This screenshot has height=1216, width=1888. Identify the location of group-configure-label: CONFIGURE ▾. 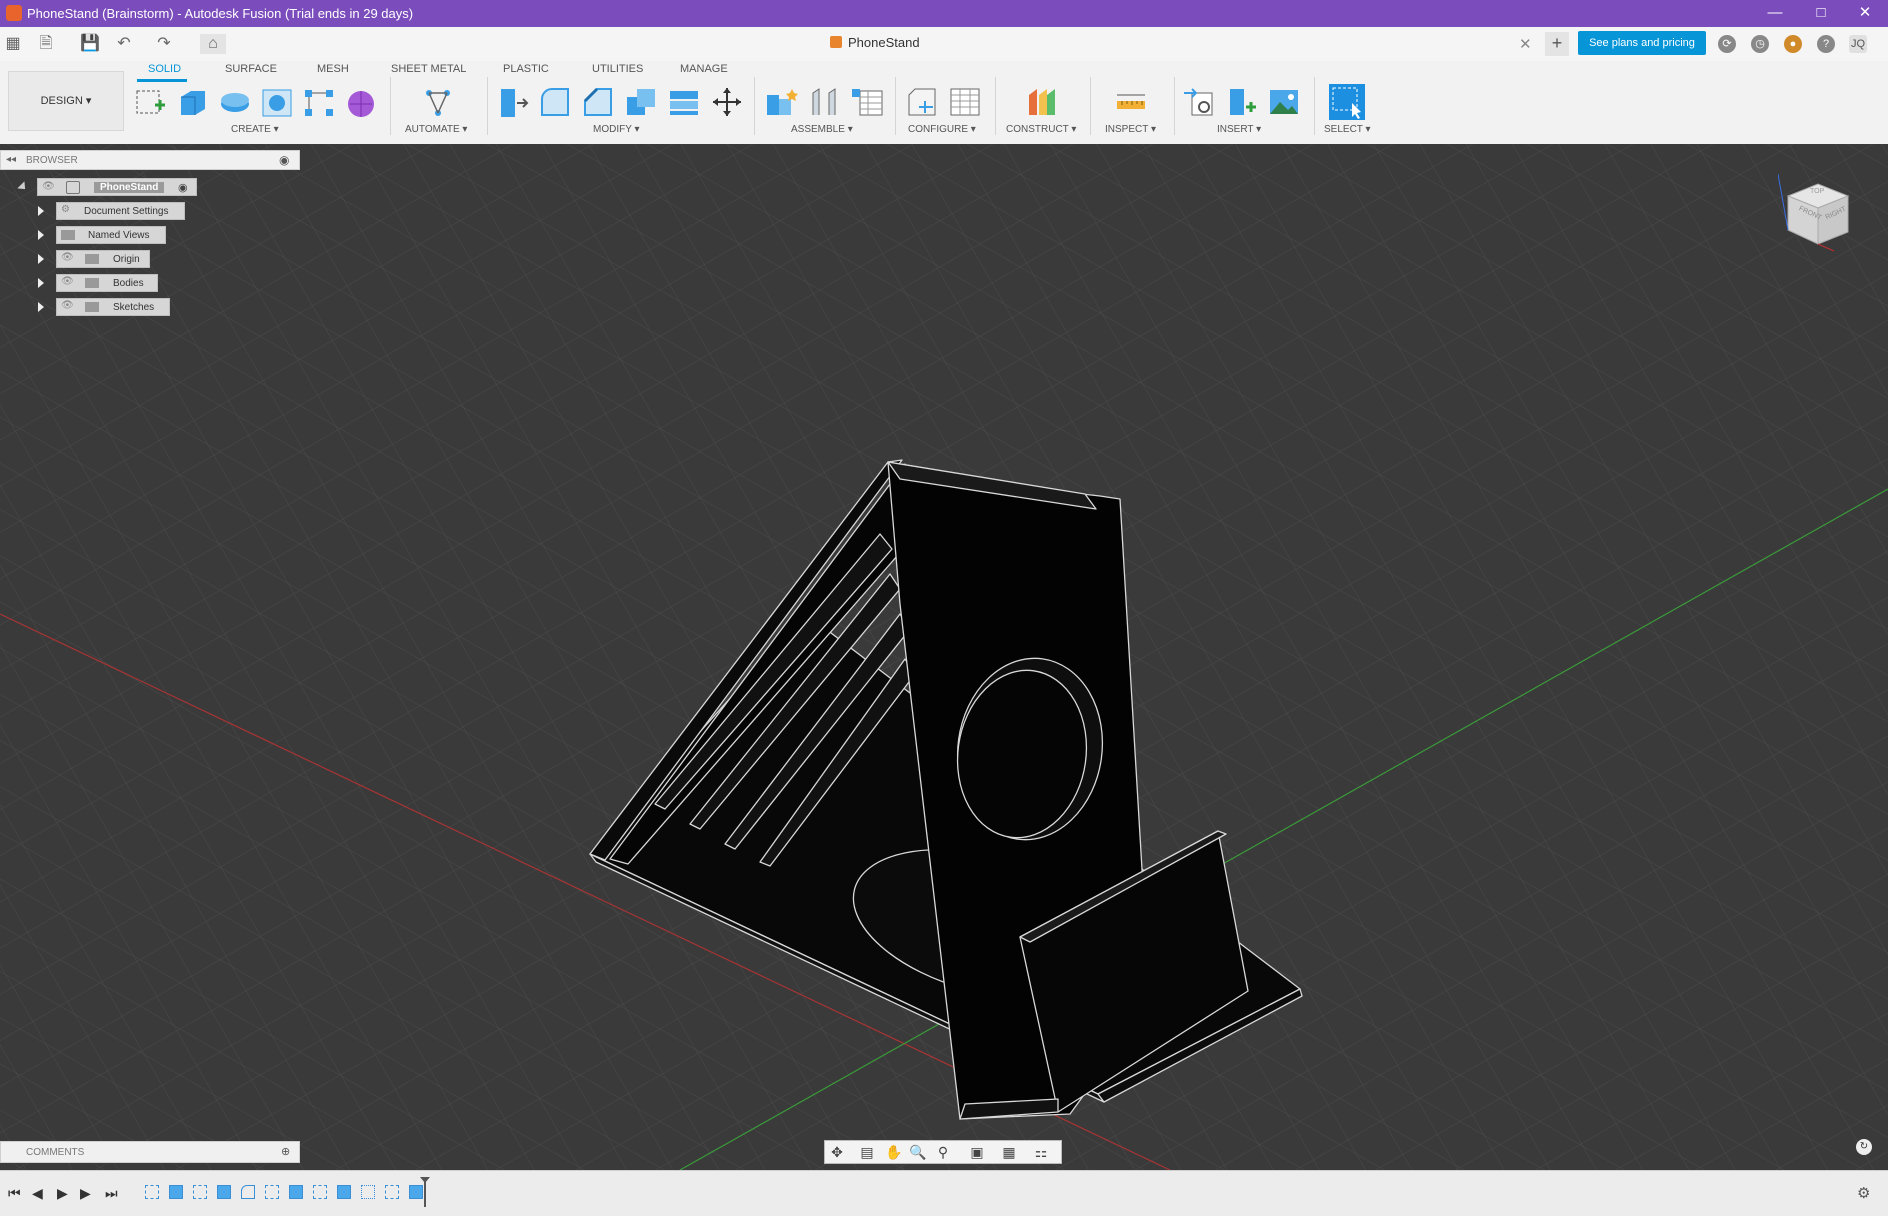
(942, 129).